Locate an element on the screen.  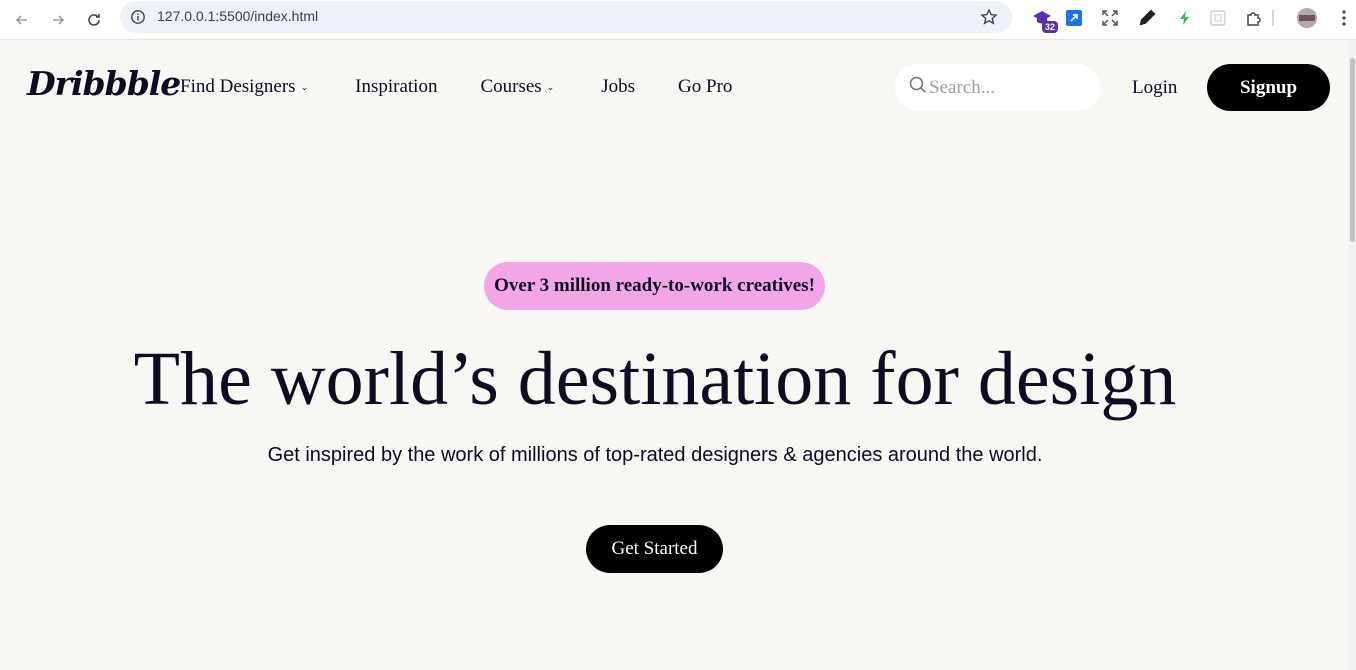
nav-find-designers: Find Designers ⌄ is located at coordinates (244, 87).